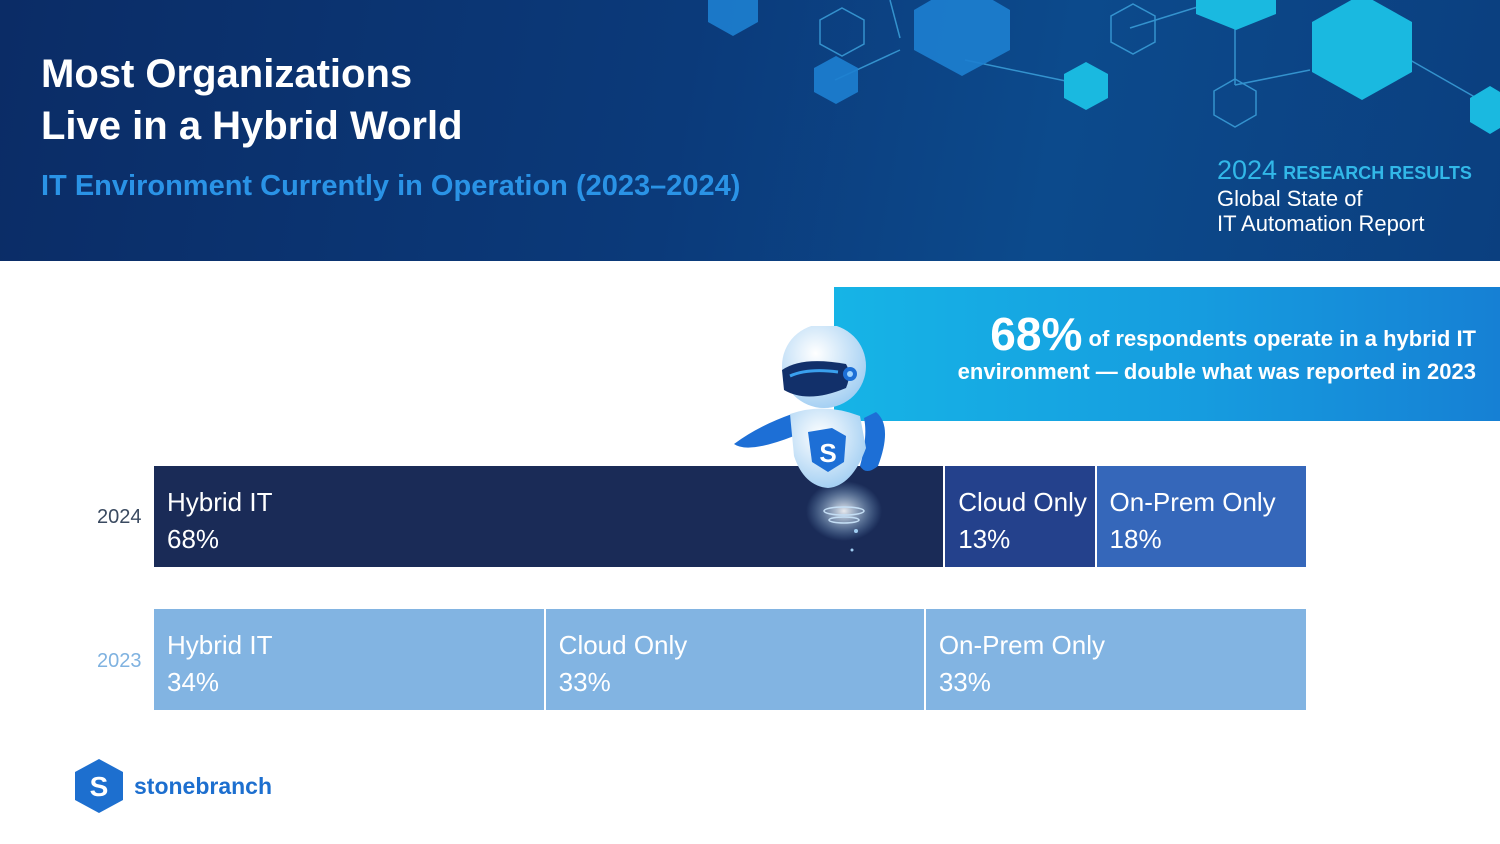 The image size is (1500, 844). Describe the element at coordinates (252, 126) in the screenshot. I see `page-title-line2: Live in a Hybrid World` at that location.